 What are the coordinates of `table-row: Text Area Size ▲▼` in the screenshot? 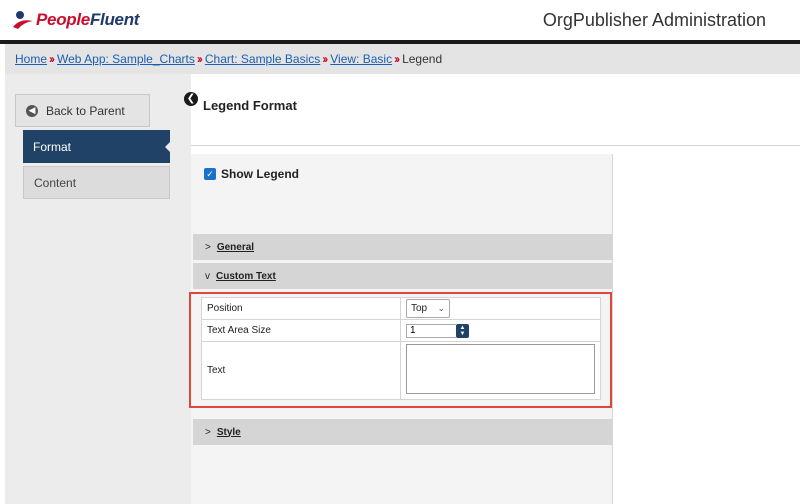 It's located at (401, 330).